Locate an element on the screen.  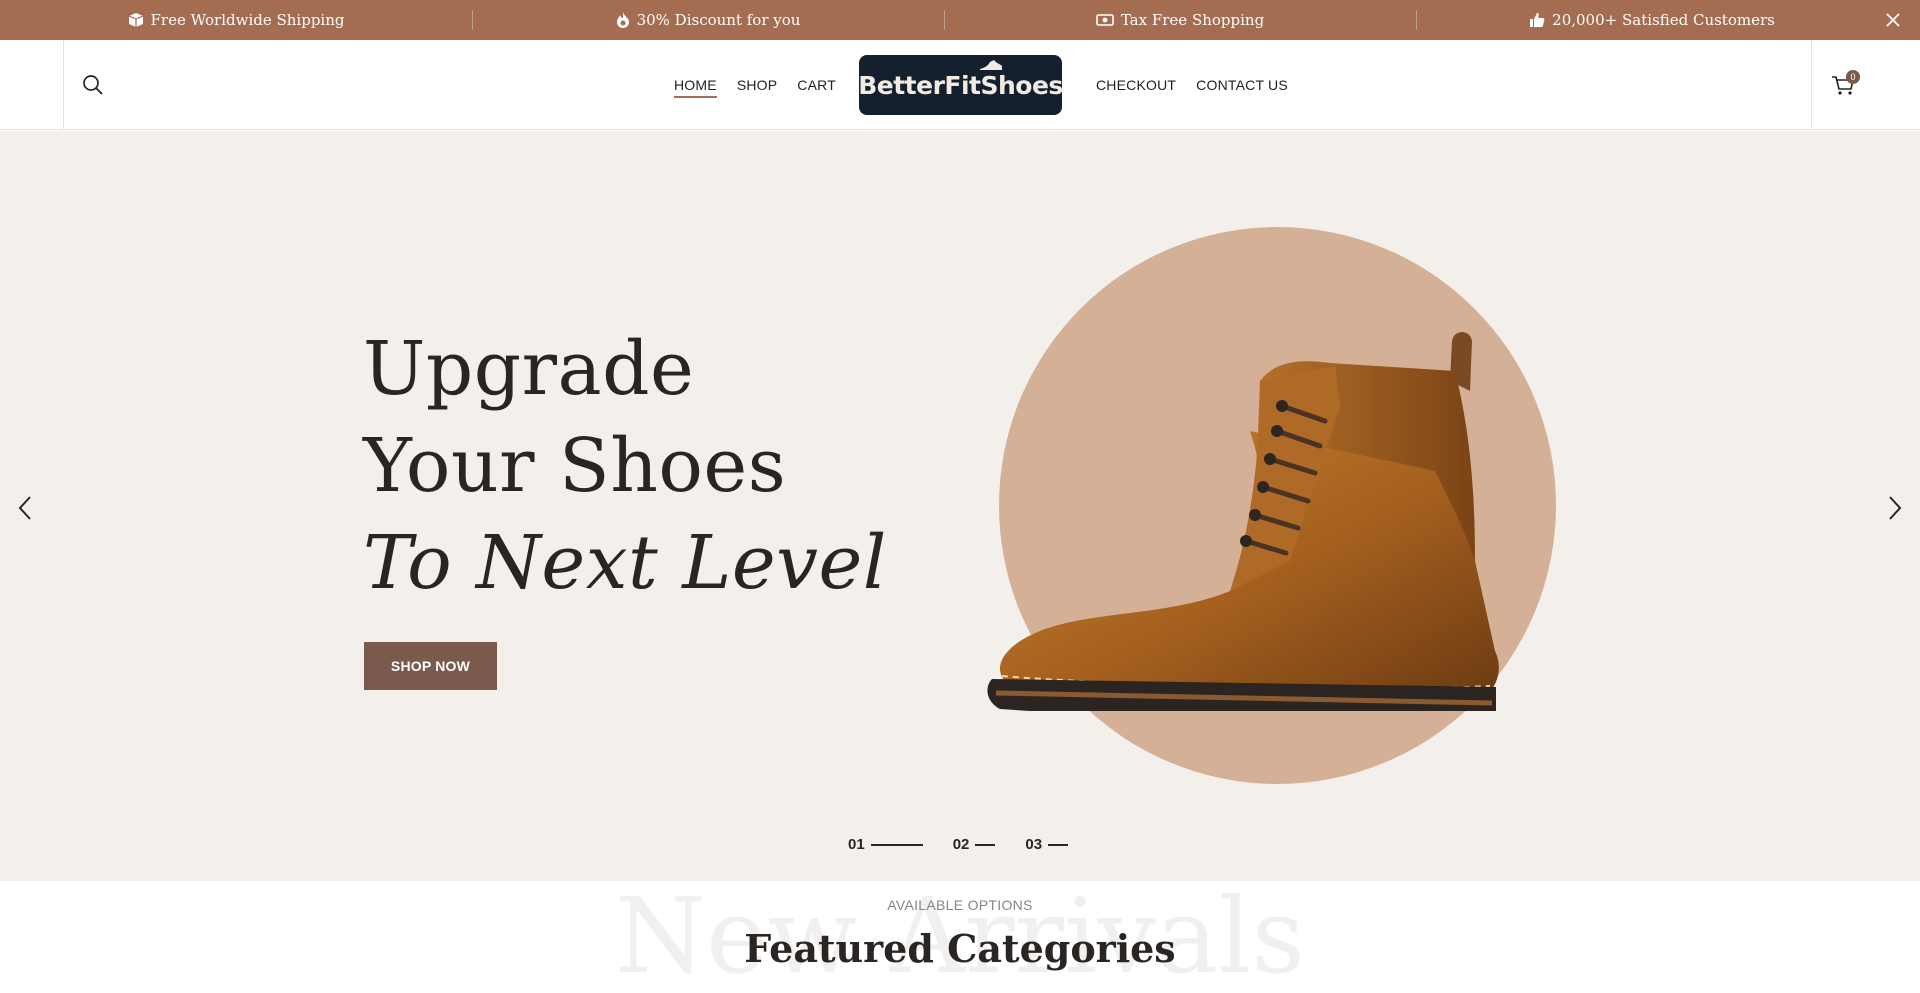
announcement-label: Tax Free Shopping is located at coordinates (1192, 20).